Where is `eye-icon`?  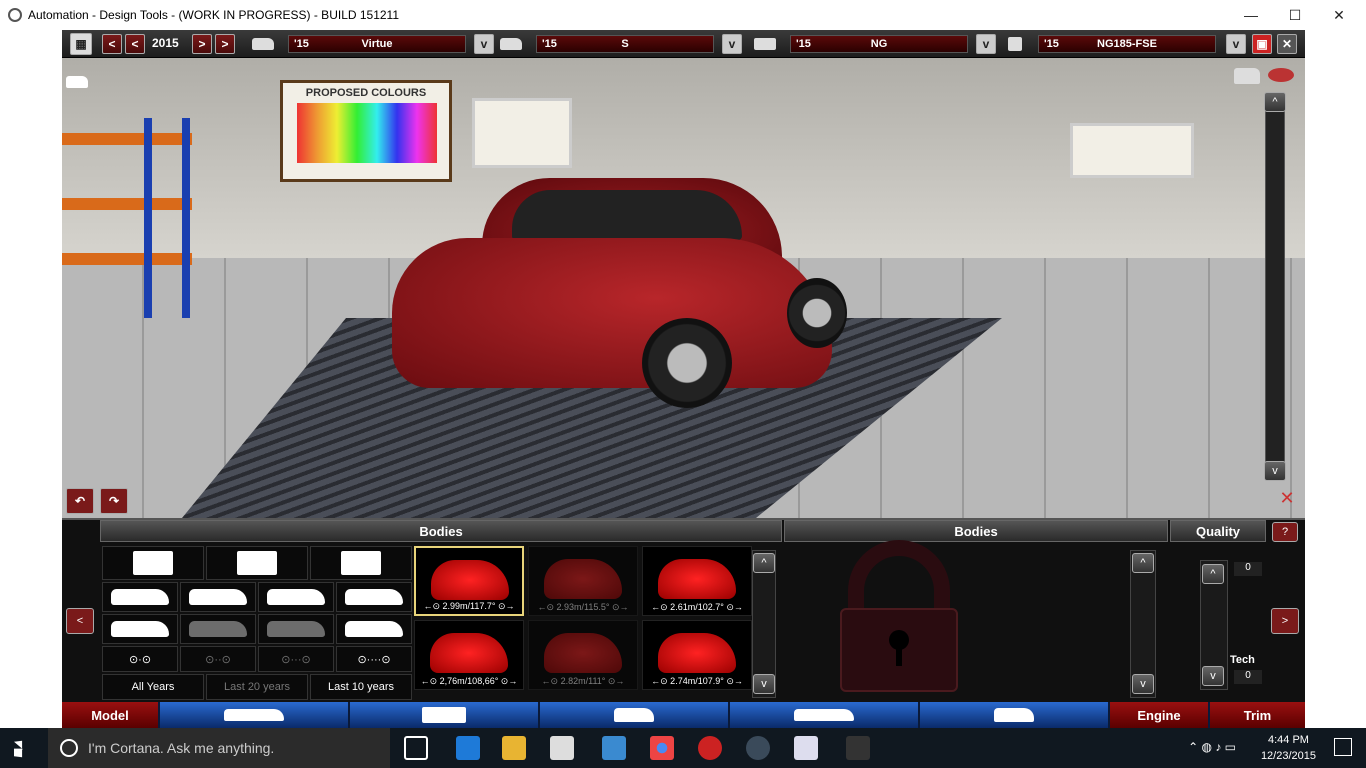
eye-icon is located at coordinates (1281, 75).